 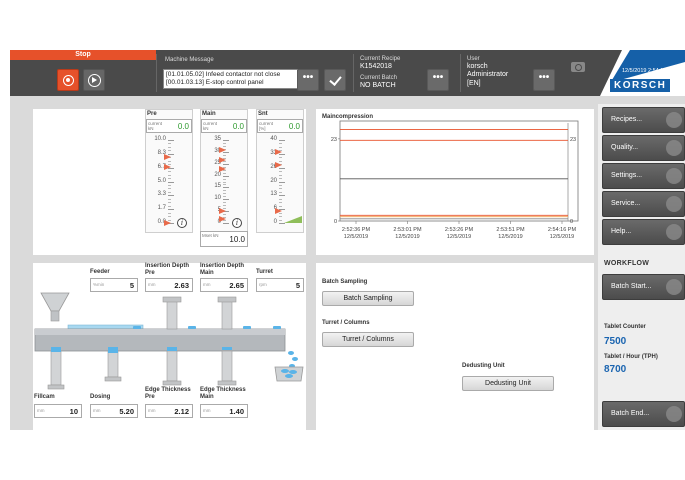 What do you see at coordinates (114, 285) in the screenshot?
I see `feeder-field: %min 5` at bounding box center [114, 285].